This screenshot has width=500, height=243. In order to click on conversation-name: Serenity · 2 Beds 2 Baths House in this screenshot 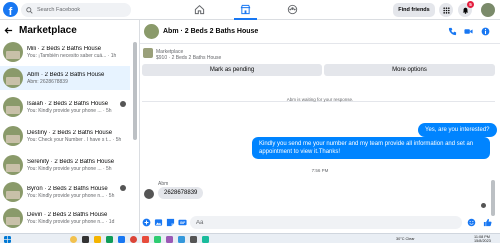, I will do `click(71, 161)`.